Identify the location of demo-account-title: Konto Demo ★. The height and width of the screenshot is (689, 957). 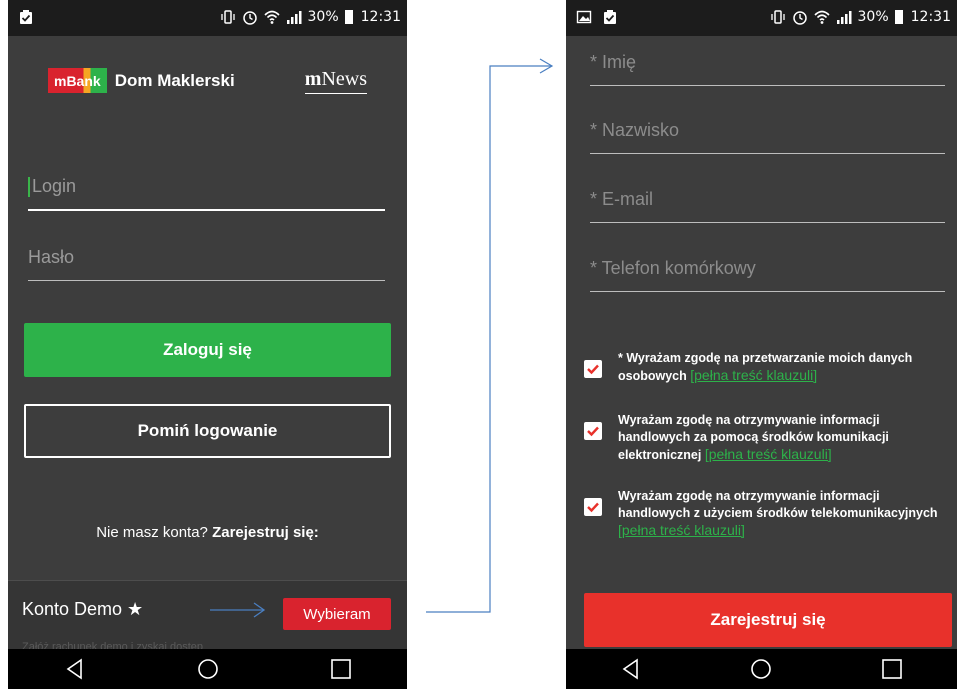
(83, 609).